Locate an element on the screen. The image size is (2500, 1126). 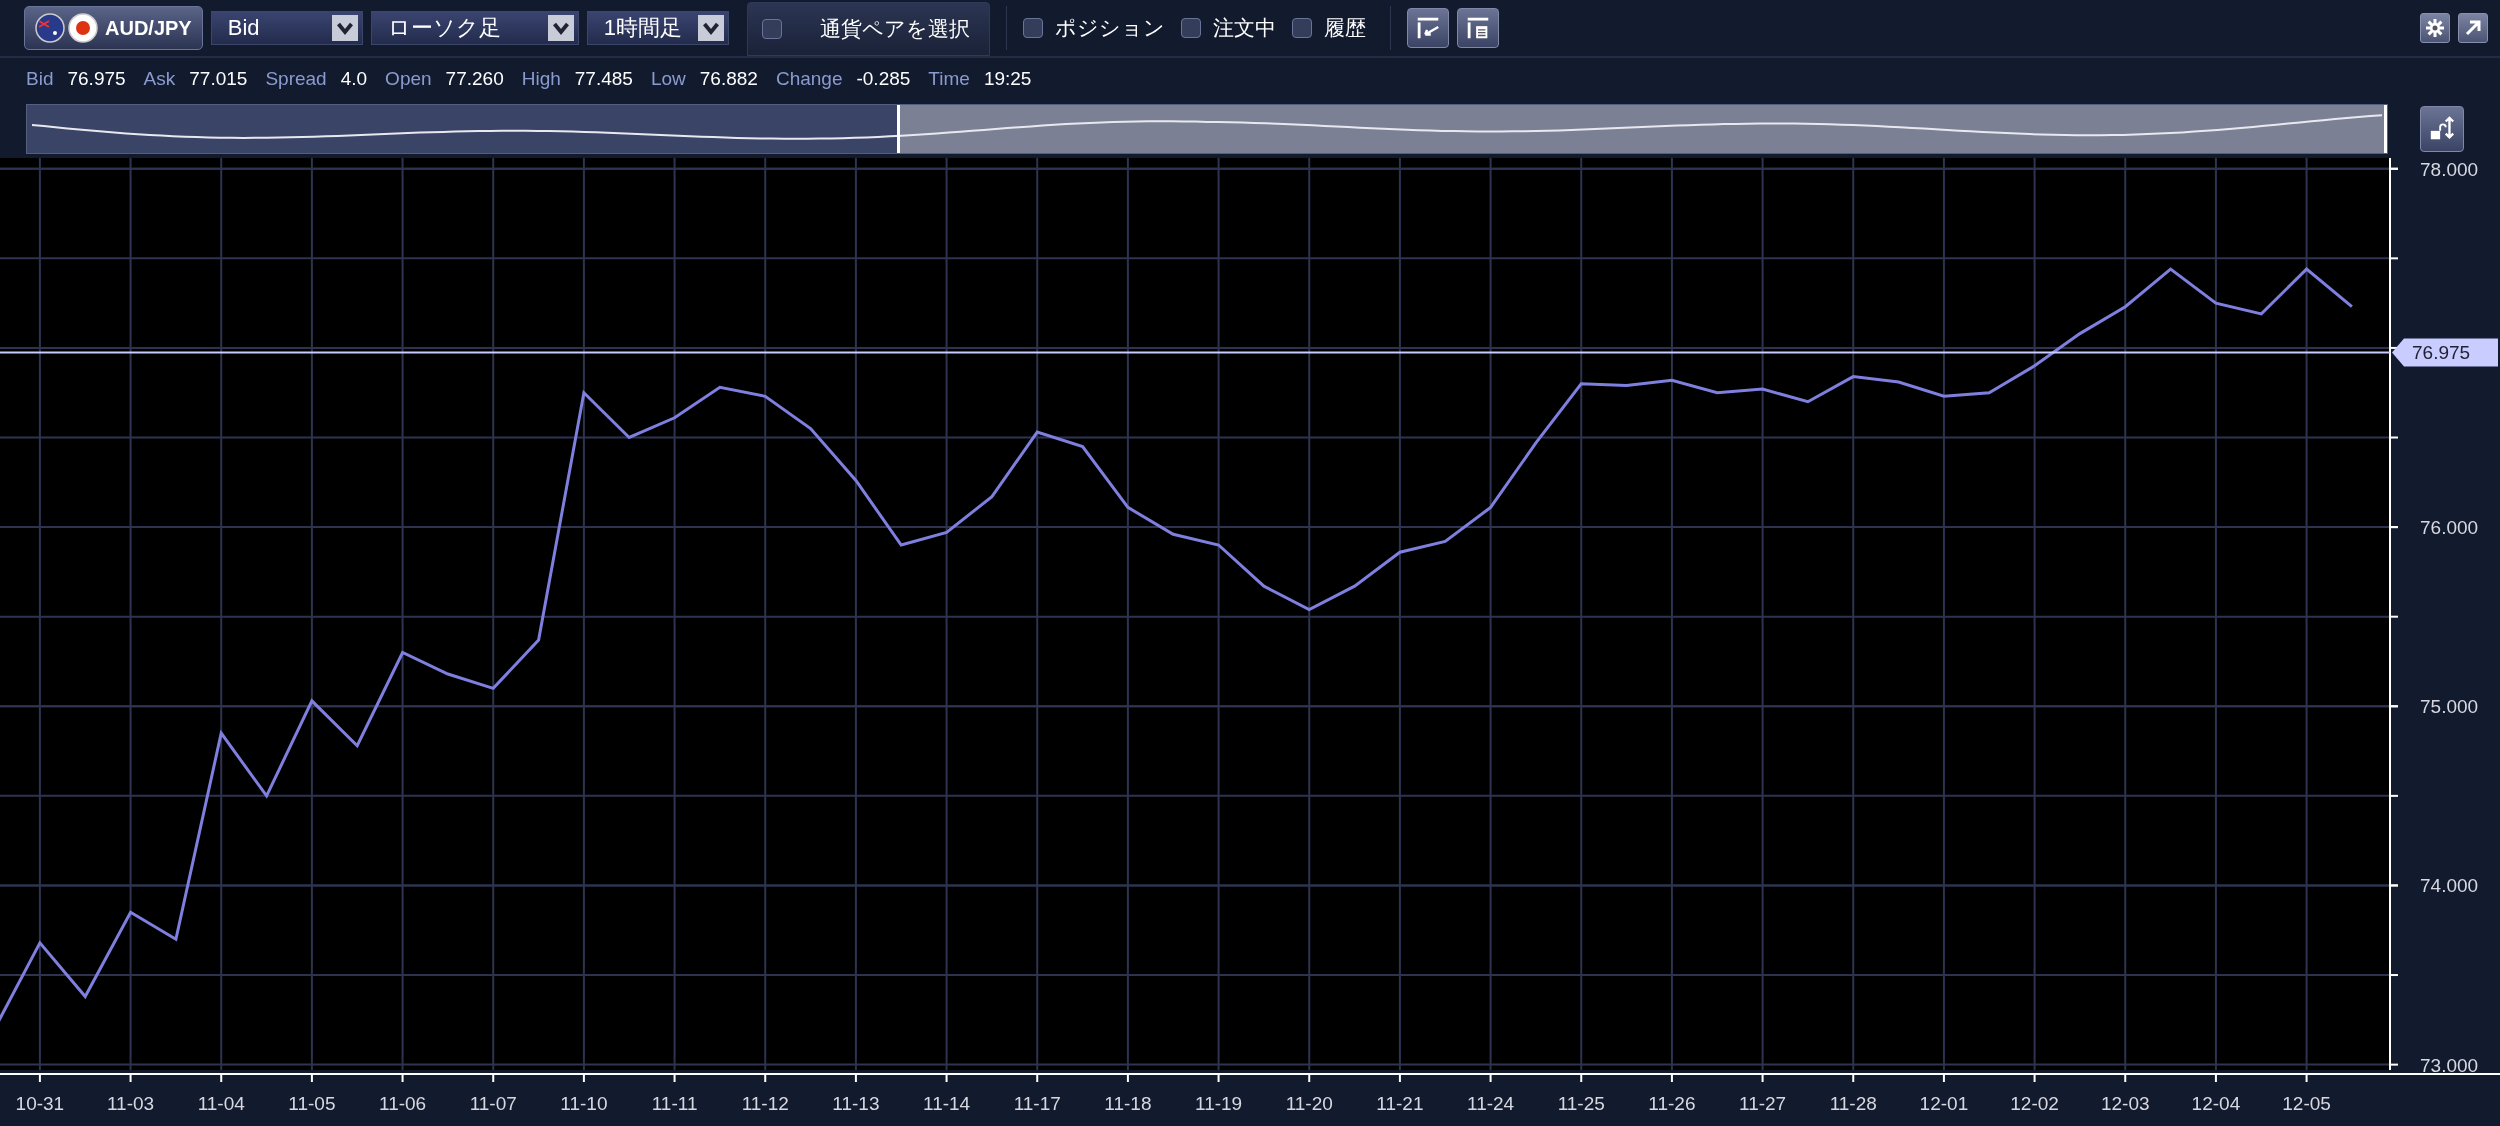
x-axis-label: 11-17 is located at coordinates (1037, 1103).